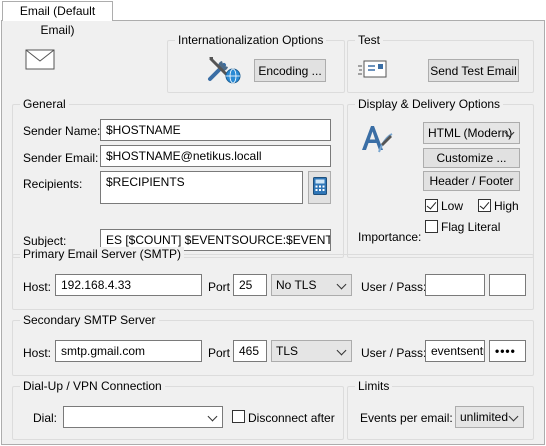 The width and height of the screenshot is (546, 446). What do you see at coordinates (311, 351) in the screenshot?
I see `secondary-tls-select: TLS` at bounding box center [311, 351].